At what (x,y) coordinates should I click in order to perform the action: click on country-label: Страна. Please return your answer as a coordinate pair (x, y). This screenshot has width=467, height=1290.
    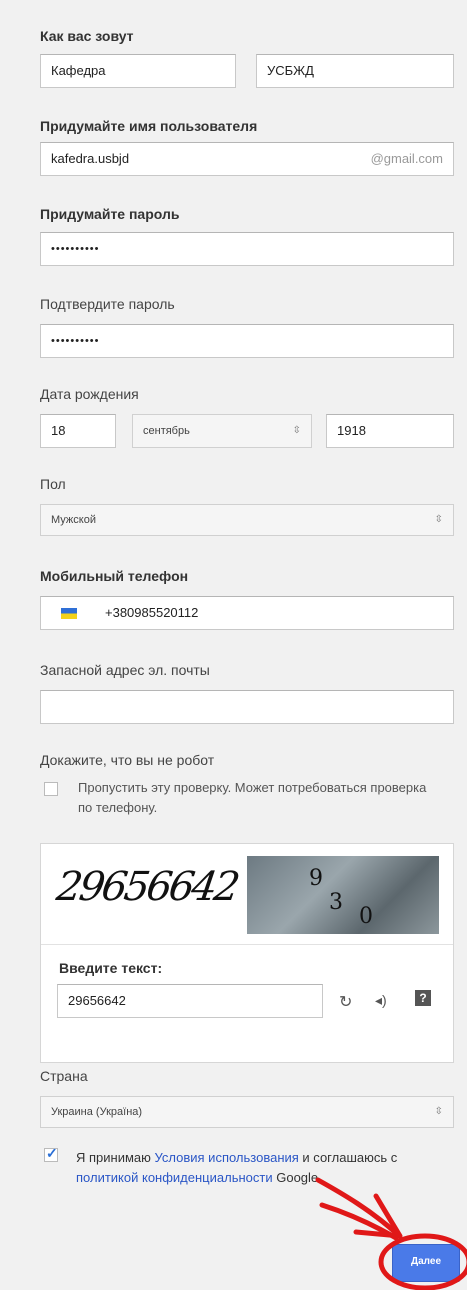
    Looking at the image, I should click on (64, 1076).